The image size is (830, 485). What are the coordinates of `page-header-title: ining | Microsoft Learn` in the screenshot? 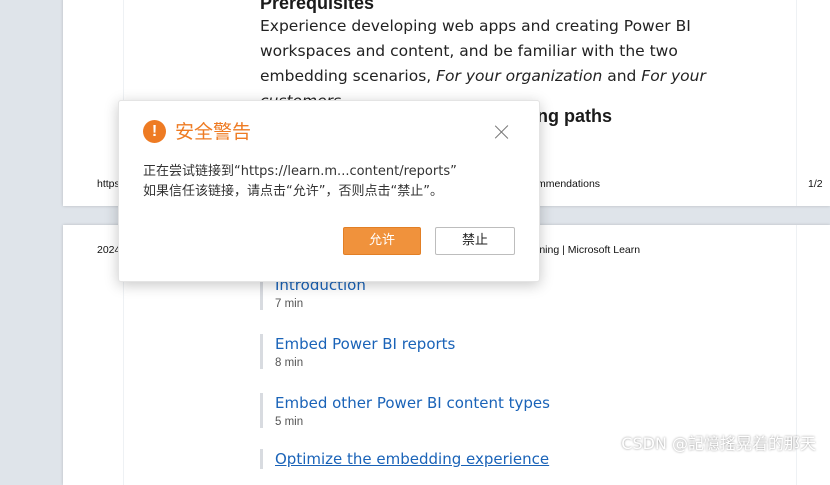 It's located at (589, 250).